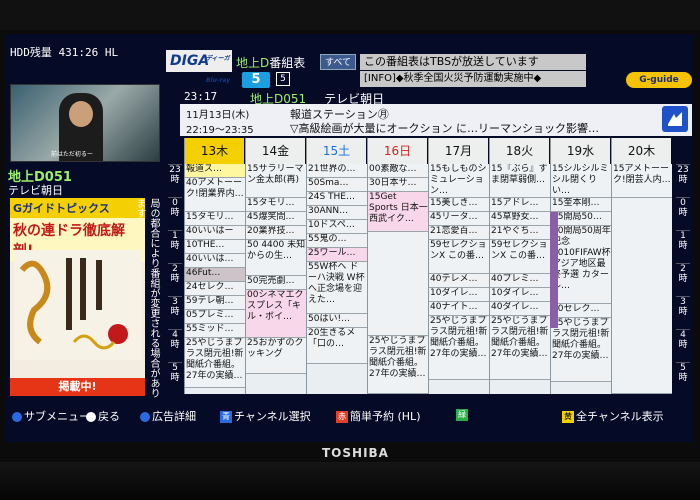 Image resolution: width=700 pixels, height=500 pixels. I want to click on day-tab-3: 16日, so click(397, 151).